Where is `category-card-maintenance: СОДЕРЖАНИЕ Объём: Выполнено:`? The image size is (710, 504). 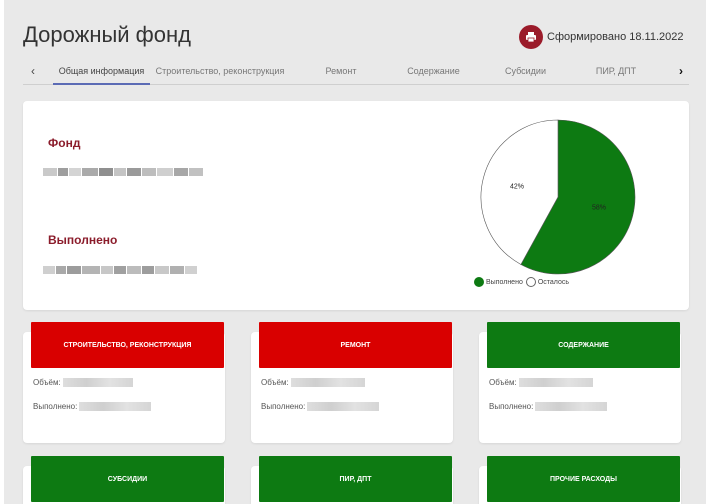 category-card-maintenance: СОДЕРЖАНИЕ Объём: Выполнено: is located at coordinates (580, 382).